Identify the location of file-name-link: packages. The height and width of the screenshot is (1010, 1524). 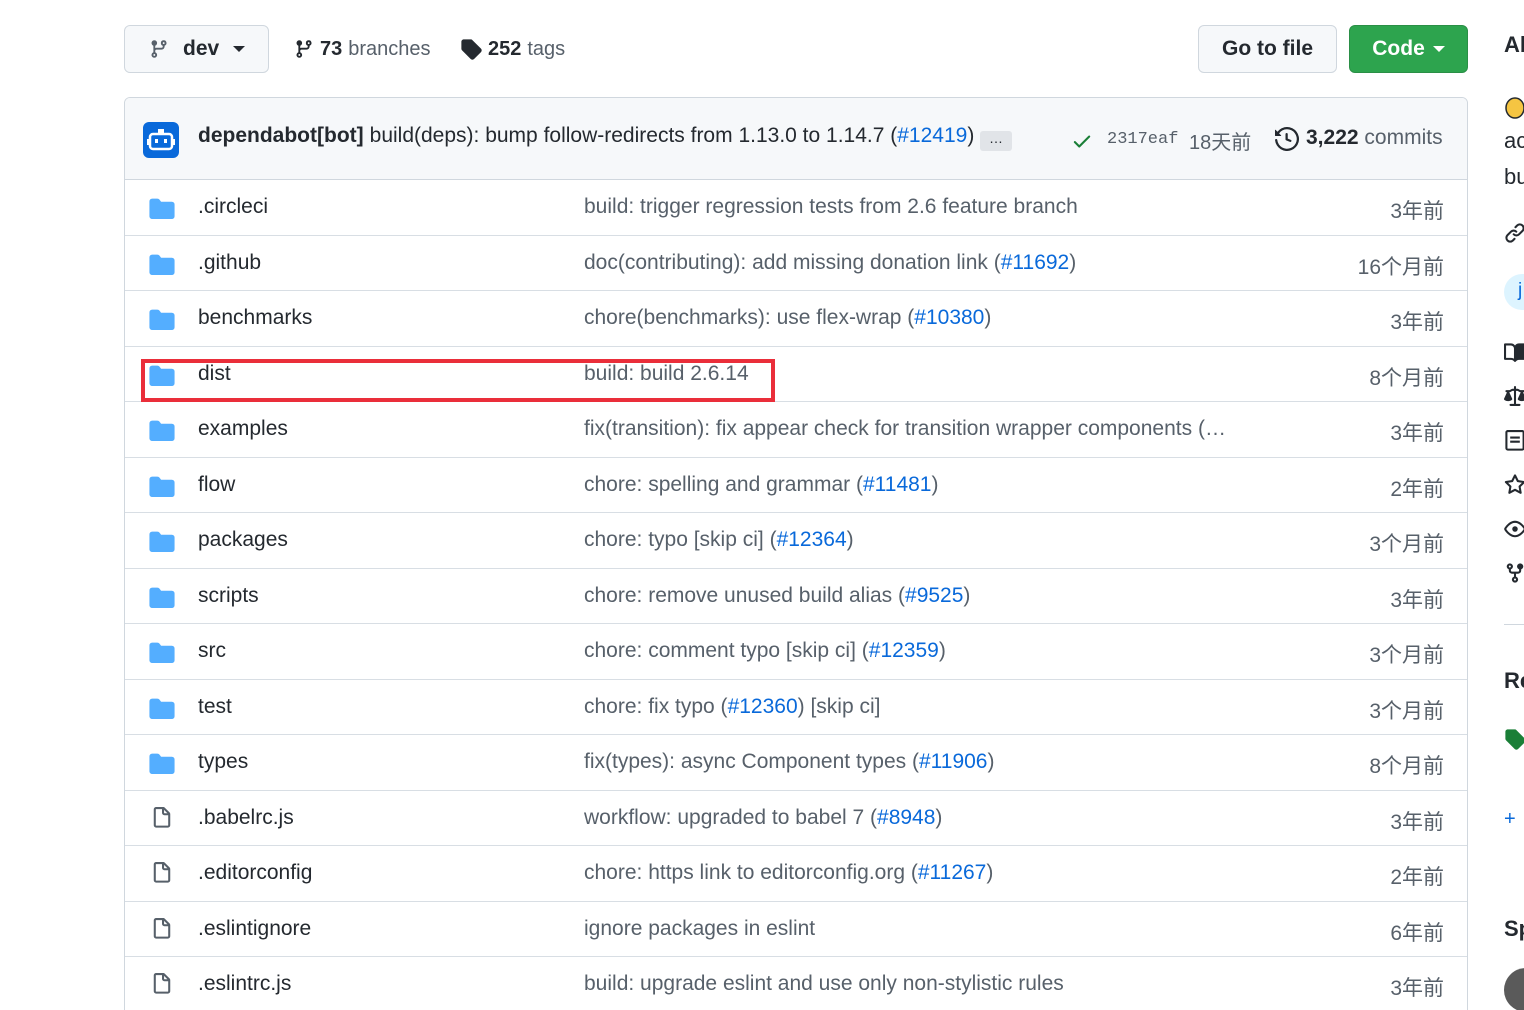
(243, 540).